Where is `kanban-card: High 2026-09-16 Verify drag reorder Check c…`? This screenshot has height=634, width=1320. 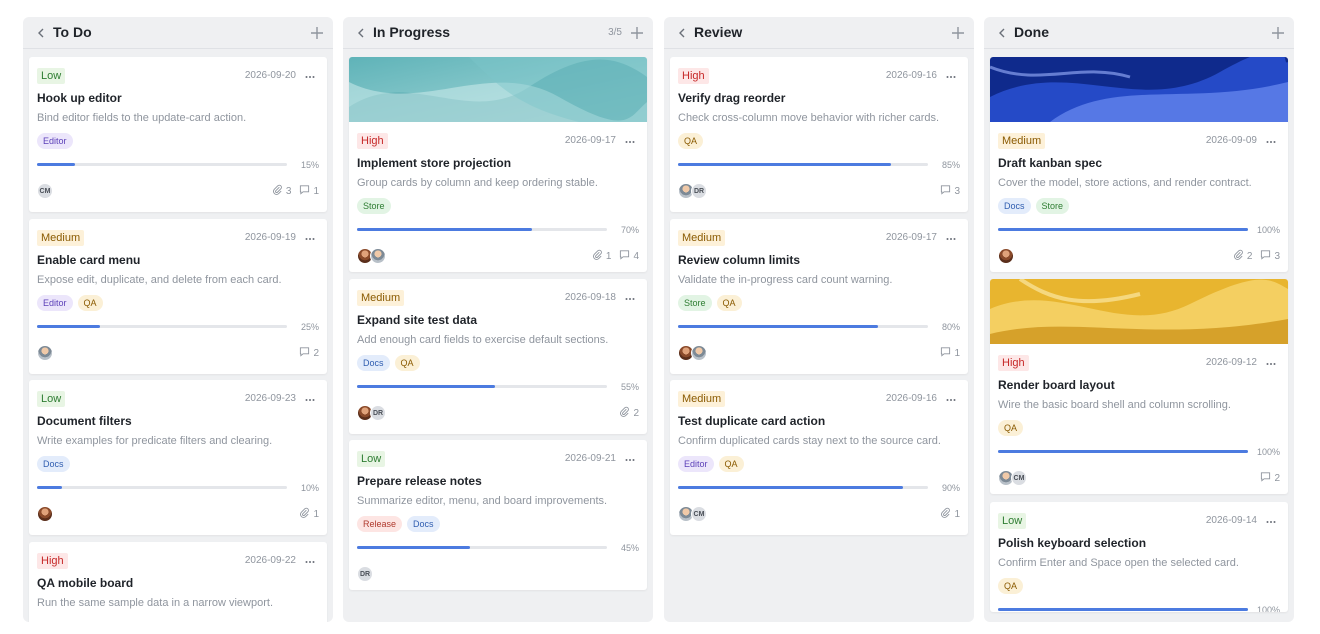
kanban-card: High 2026-09-16 Verify drag reorder Check c… is located at coordinates (819, 134).